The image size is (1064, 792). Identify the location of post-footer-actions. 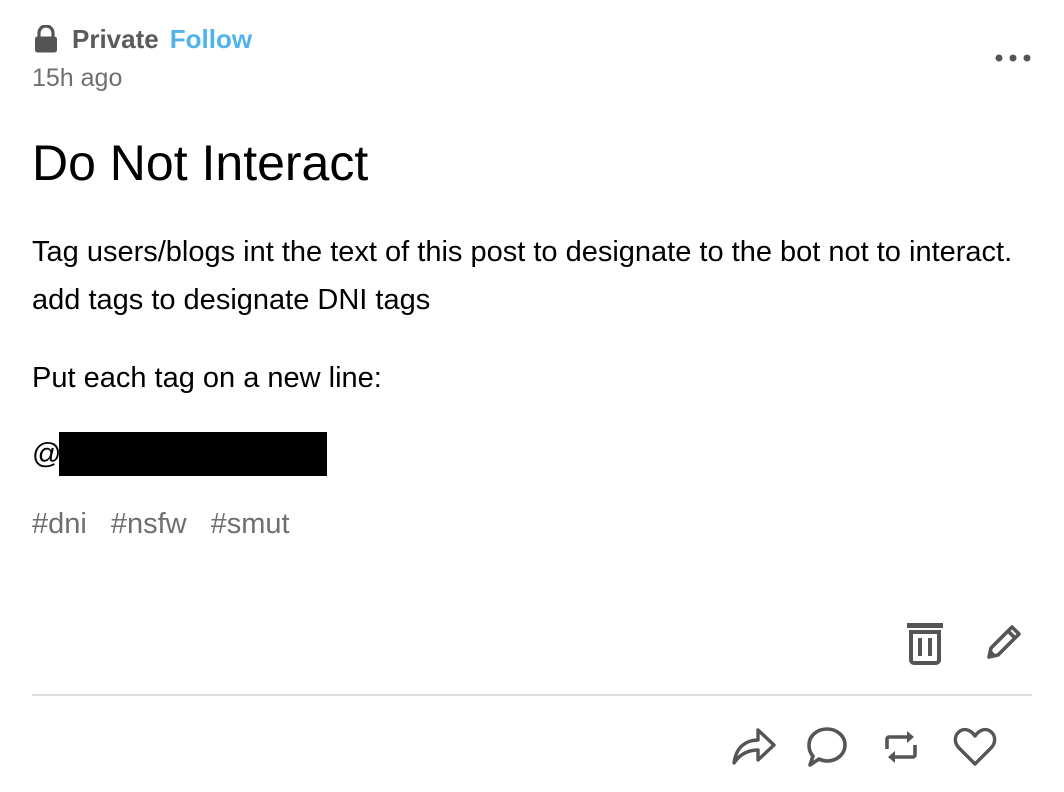
(864, 749).